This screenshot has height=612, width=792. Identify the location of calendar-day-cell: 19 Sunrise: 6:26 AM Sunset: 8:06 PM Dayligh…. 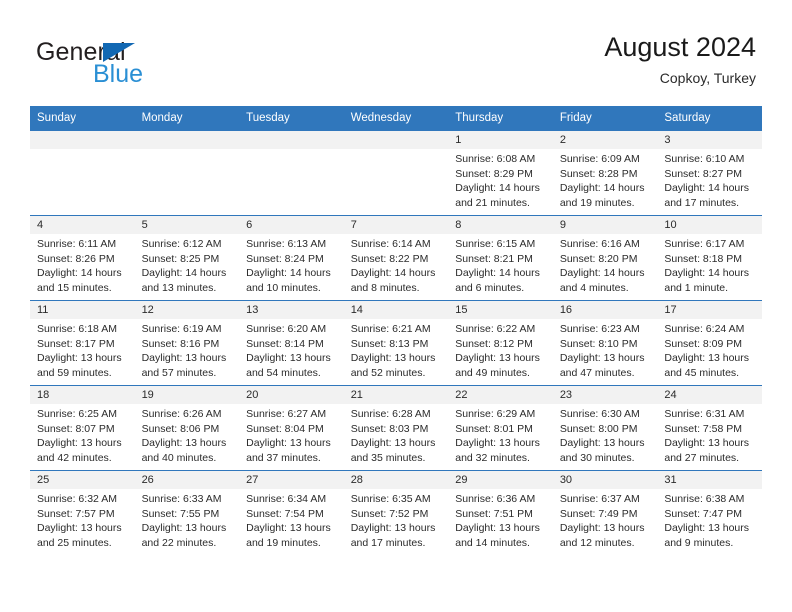
(187, 428).